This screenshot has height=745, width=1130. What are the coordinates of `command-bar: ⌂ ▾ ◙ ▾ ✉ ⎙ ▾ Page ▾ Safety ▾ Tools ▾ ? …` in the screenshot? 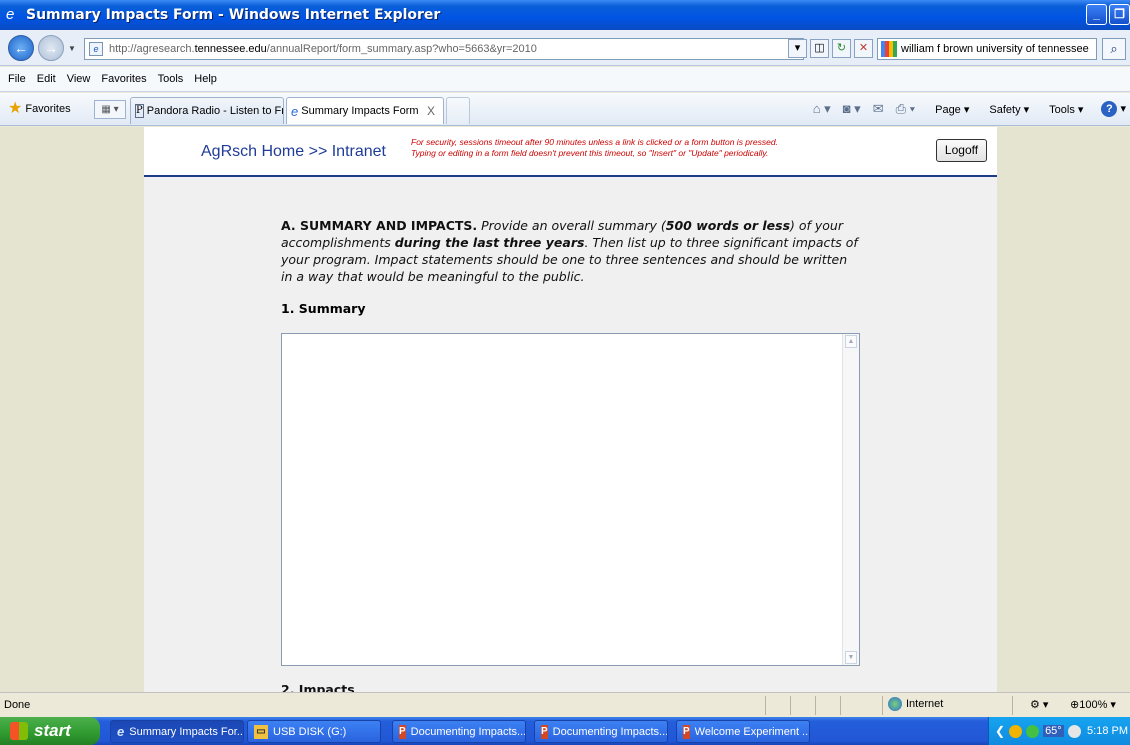 It's located at (963, 109).